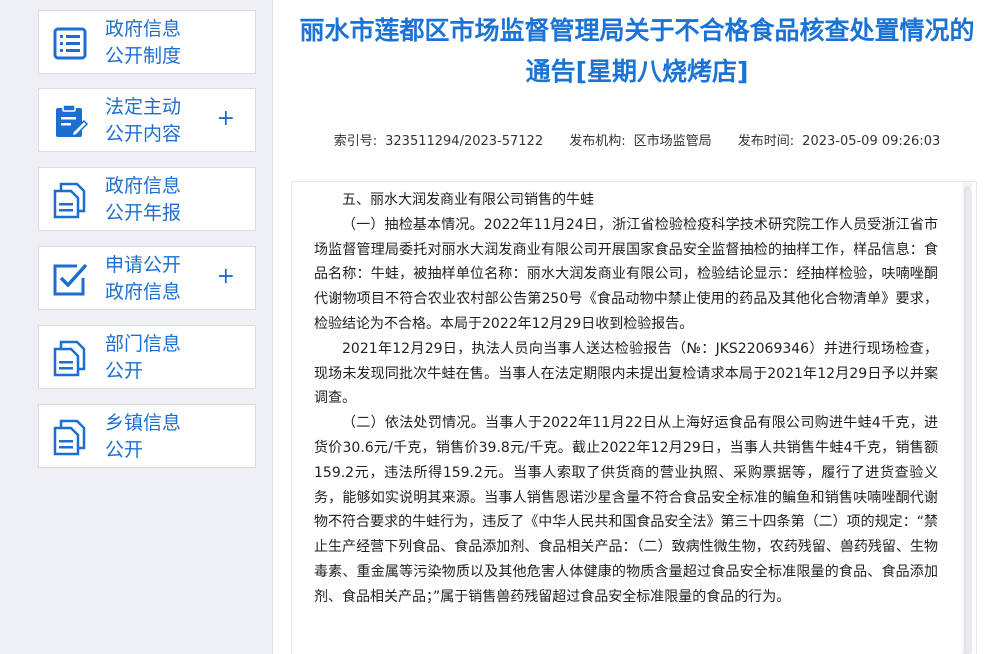 Image resolution: width=1000 pixels, height=654 pixels. What do you see at coordinates (969, 422) in the screenshot?
I see `page-scrollbar` at bounding box center [969, 422].